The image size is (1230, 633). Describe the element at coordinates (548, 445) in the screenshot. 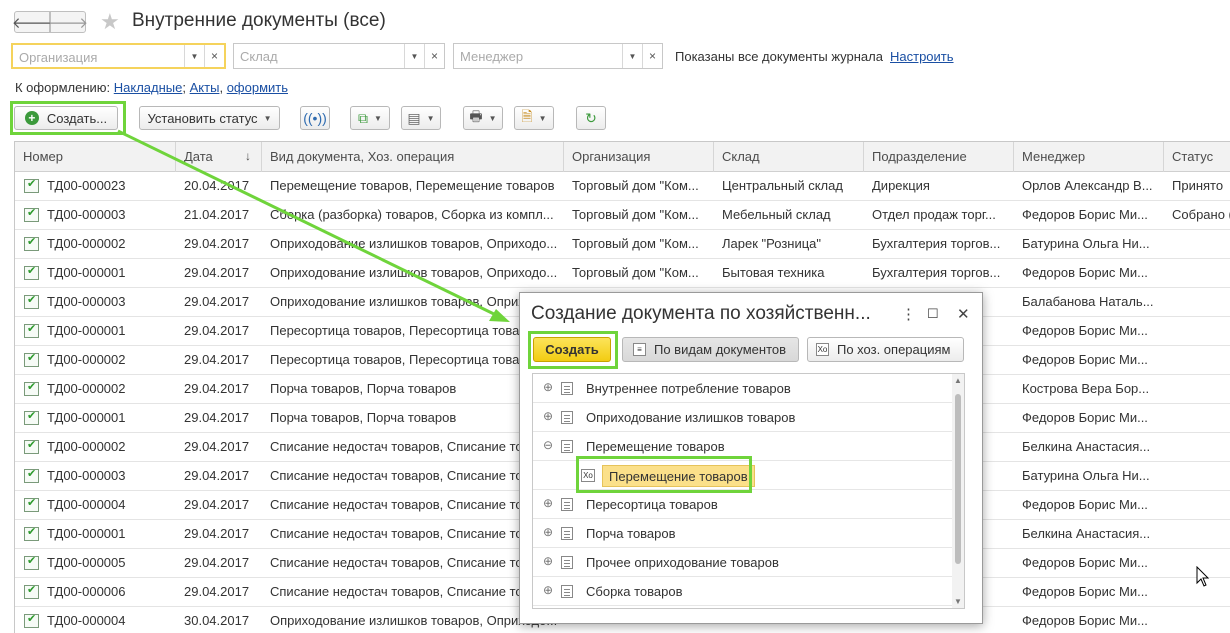

I see `collapse-icon: ⊖` at that location.